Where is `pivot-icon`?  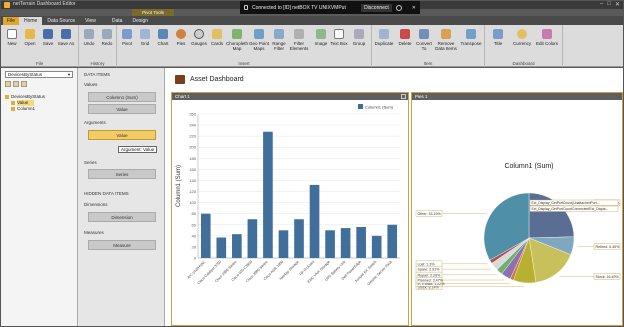 pivot-icon is located at coordinates (127, 34).